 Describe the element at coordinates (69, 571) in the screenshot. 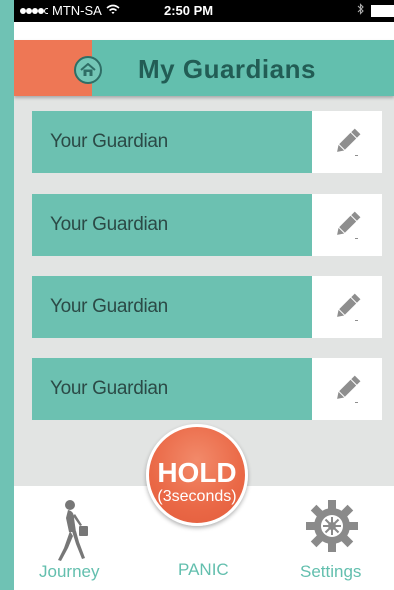

I see `tab-journey-label: Journey` at that location.